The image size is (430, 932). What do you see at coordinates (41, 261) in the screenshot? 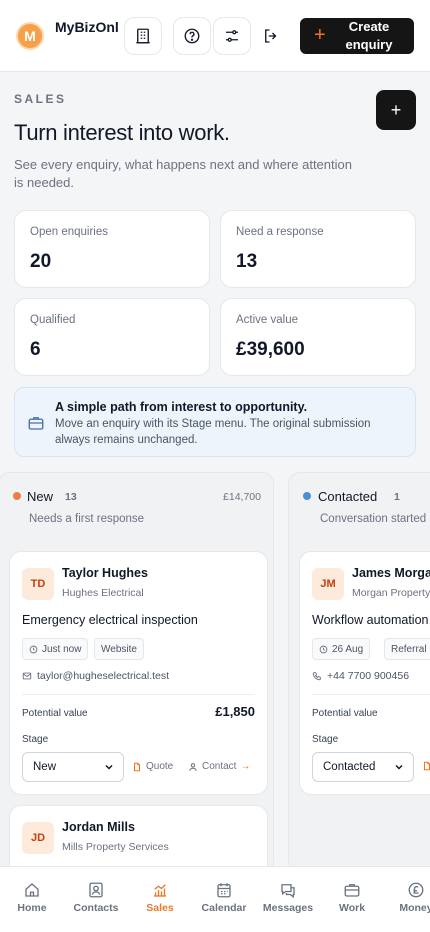
I see `stat-value: 20` at bounding box center [41, 261].